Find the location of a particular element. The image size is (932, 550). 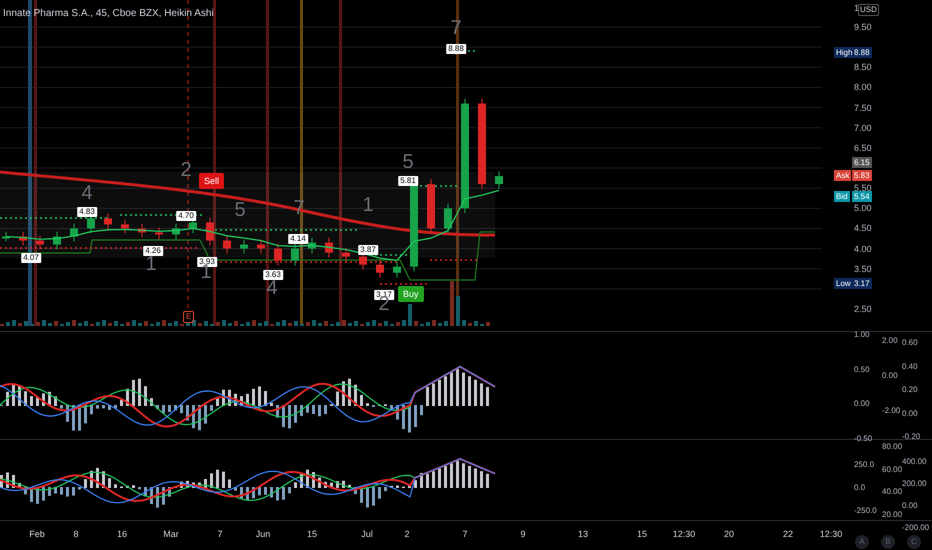

time-label: 12:30 is located at coordinates (684, 534).